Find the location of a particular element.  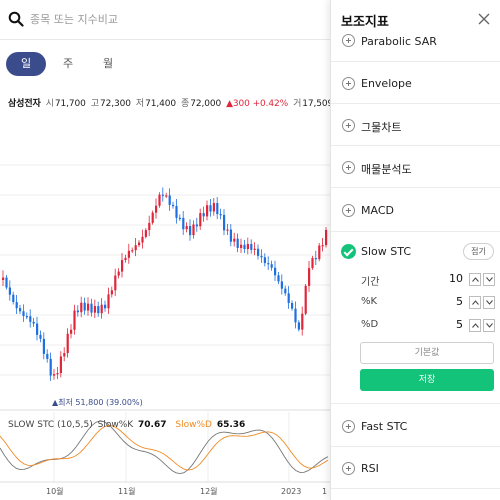

param-row-period: 기간 10 is located at coordinates (428, 280).